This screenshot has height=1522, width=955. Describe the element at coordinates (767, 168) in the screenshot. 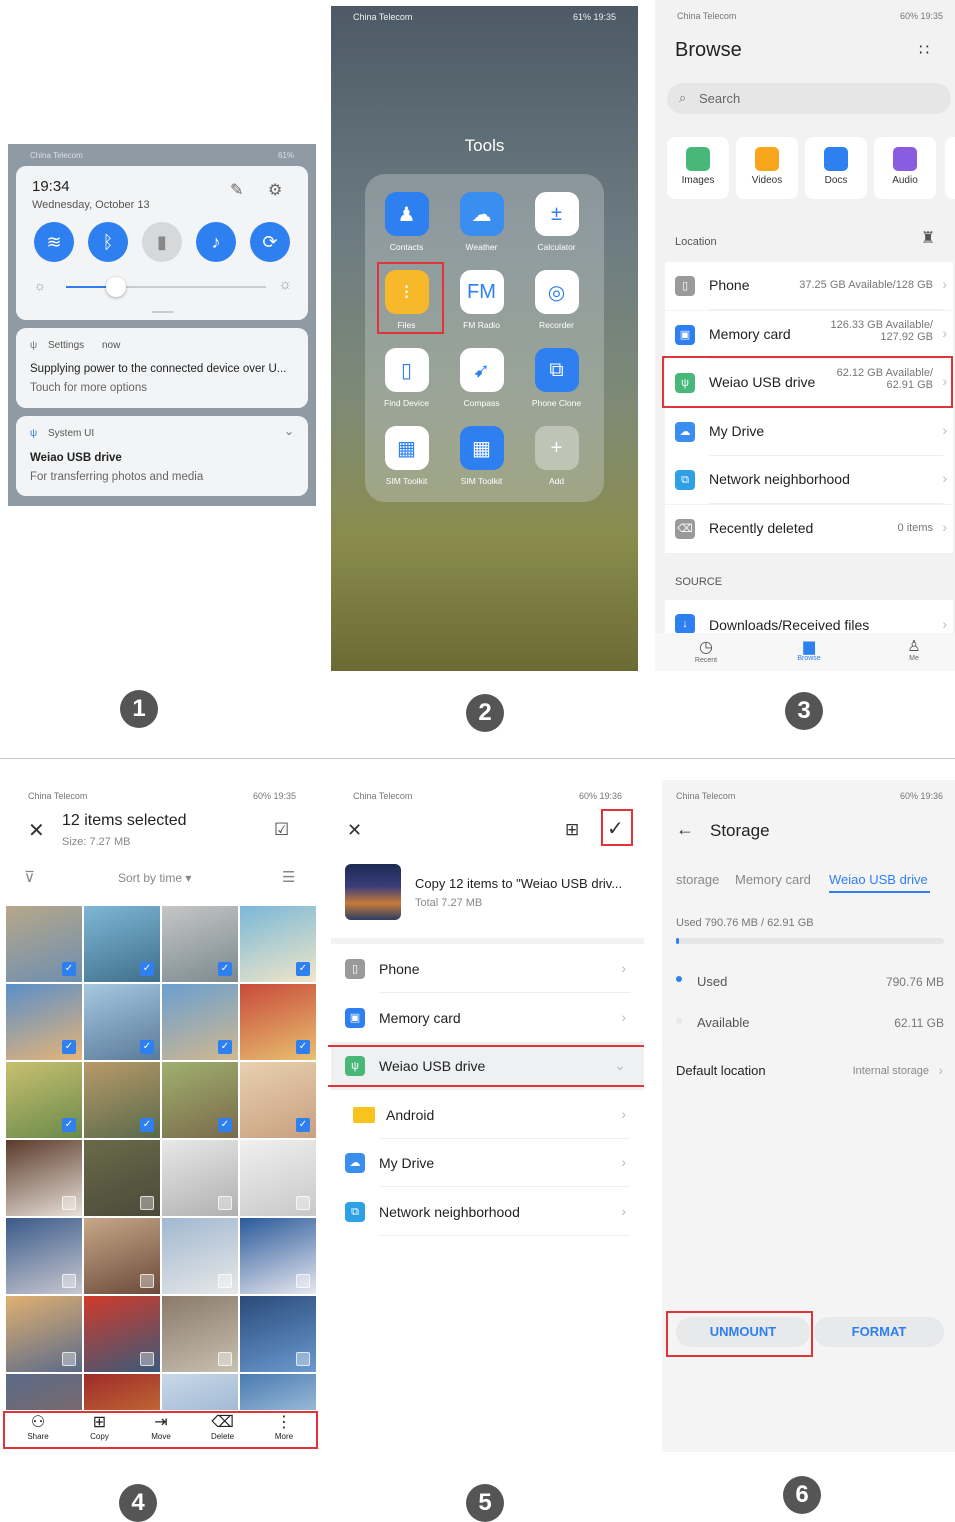

I see `category-videos: Videos` at that location.